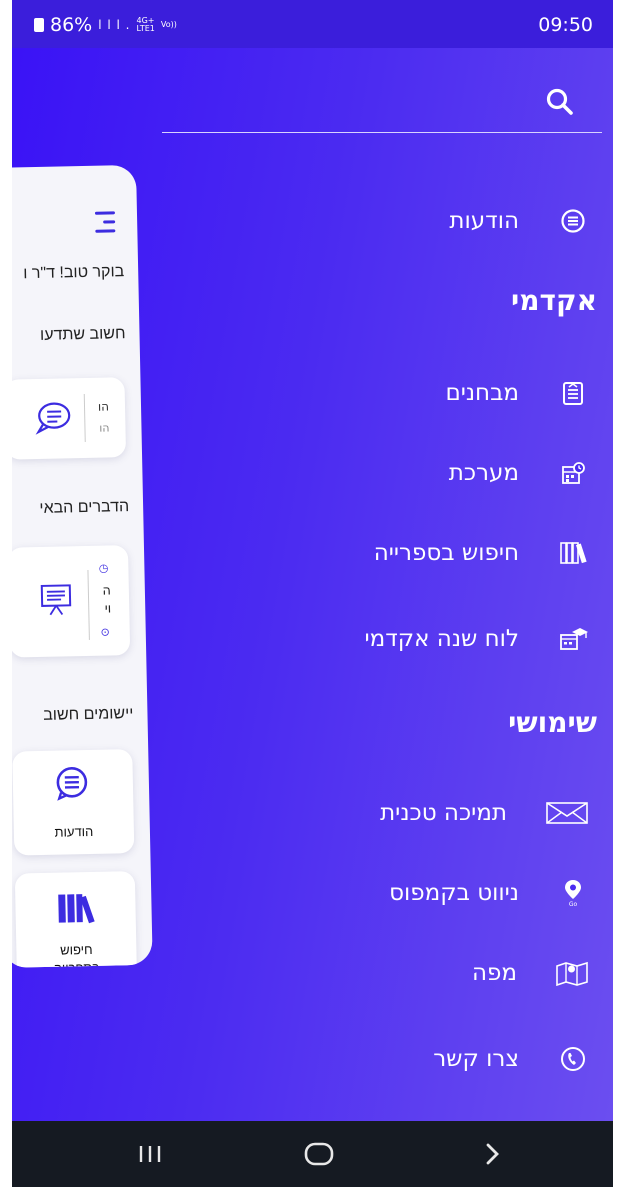 The width and height of the screenshot is (625, 1187). I want to click on volte-indicator: Vo)), so click(168, 24).